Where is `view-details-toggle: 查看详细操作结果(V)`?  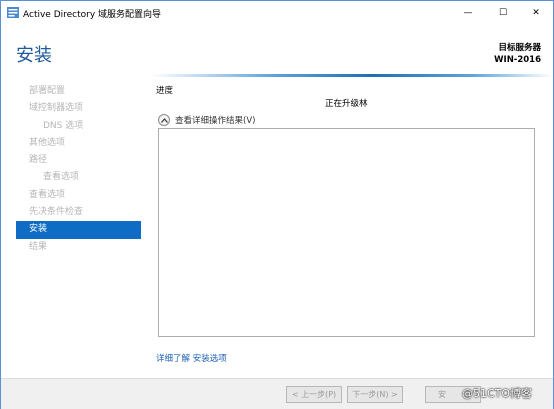
view-details-toggle: 查看详细操作结果(V) is located at coordinates (206, 120).